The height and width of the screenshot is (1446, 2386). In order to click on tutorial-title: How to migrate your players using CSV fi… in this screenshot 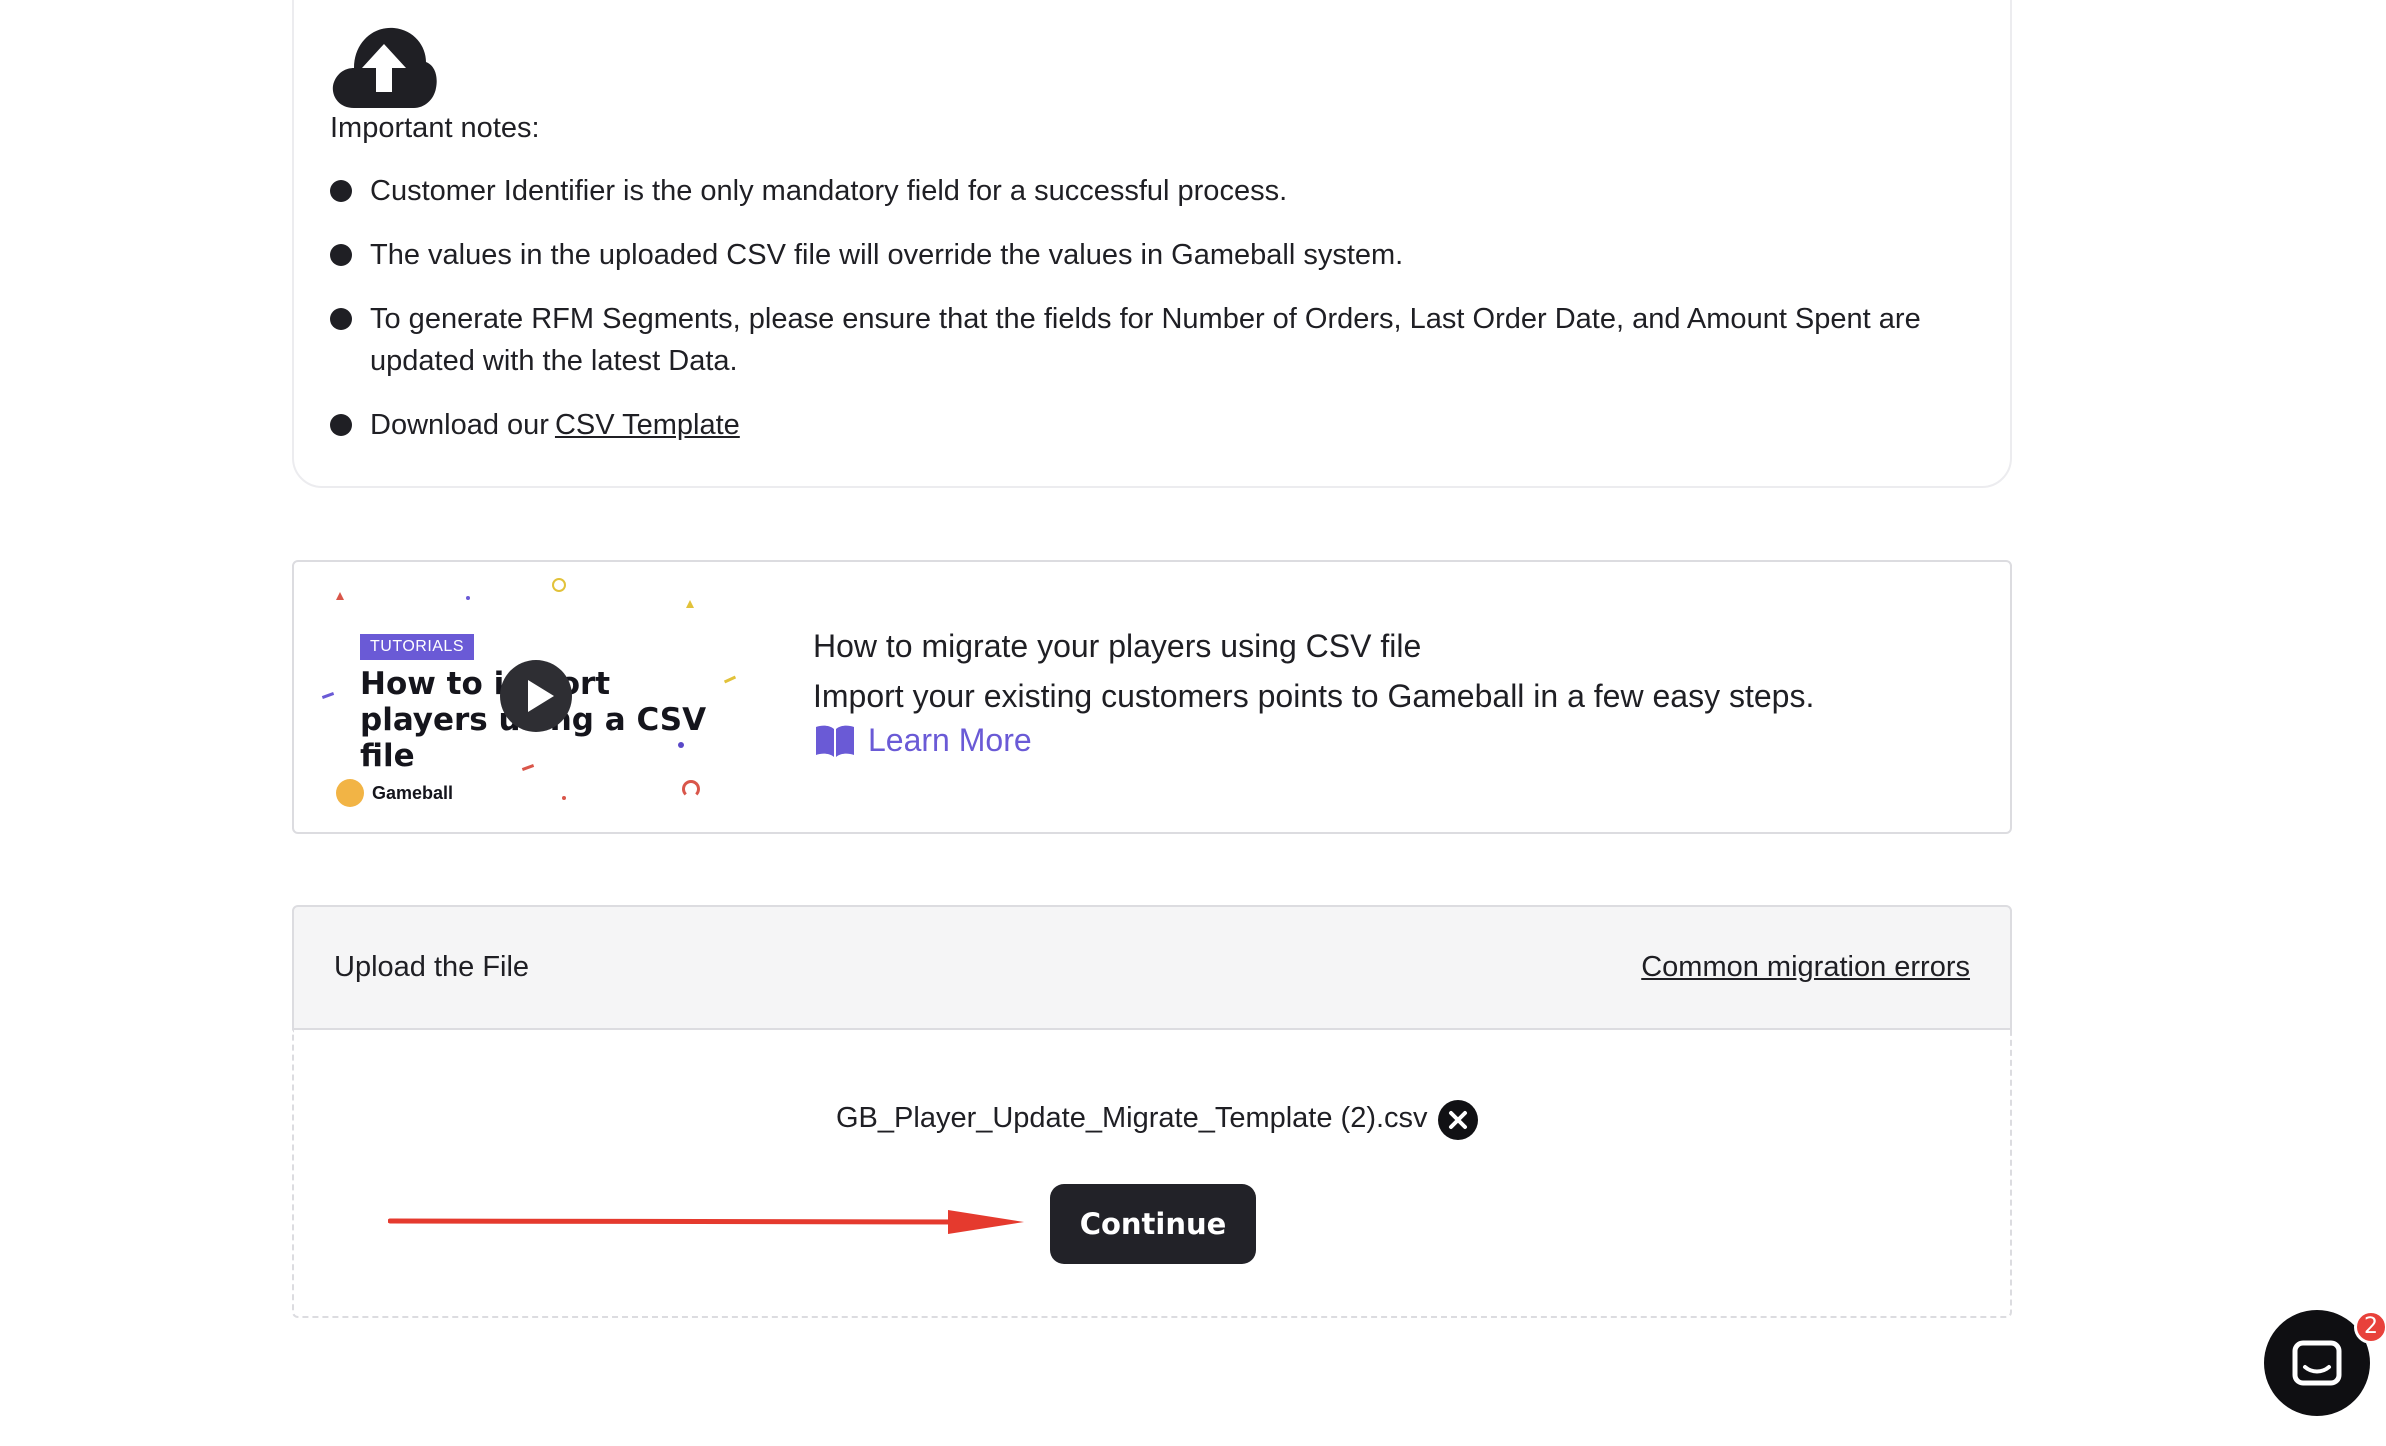, I will do `click(1117, 646)`.